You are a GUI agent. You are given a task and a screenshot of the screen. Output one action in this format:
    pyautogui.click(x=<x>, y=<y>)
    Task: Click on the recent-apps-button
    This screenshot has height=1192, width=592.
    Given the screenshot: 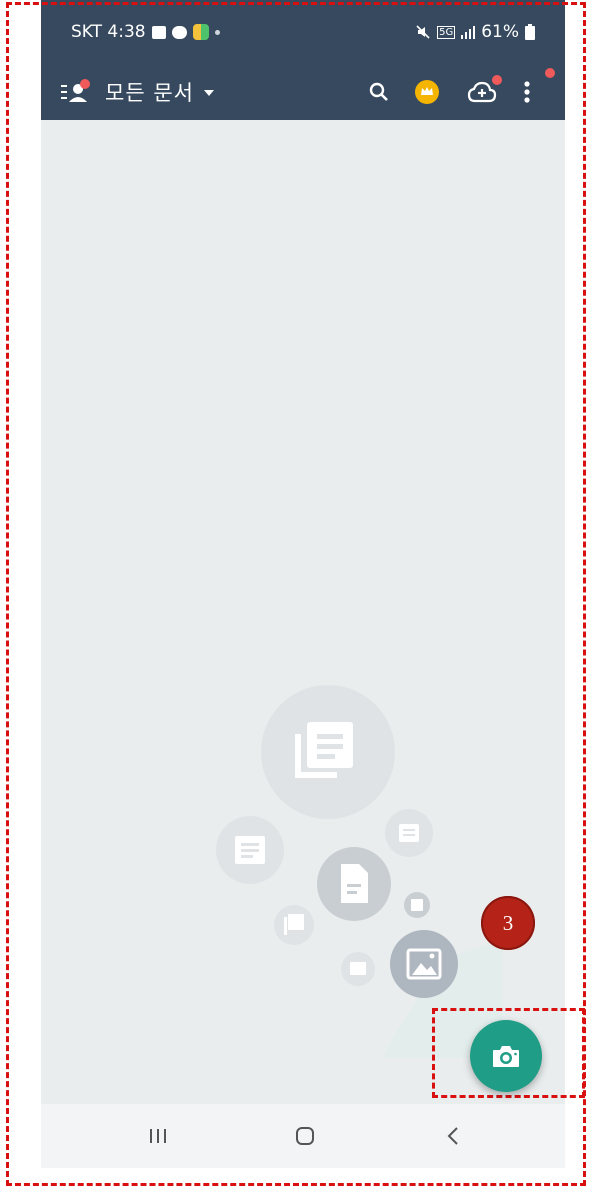 What is the action you would take?
    pyautogui.click(x=158, y=1136)
    